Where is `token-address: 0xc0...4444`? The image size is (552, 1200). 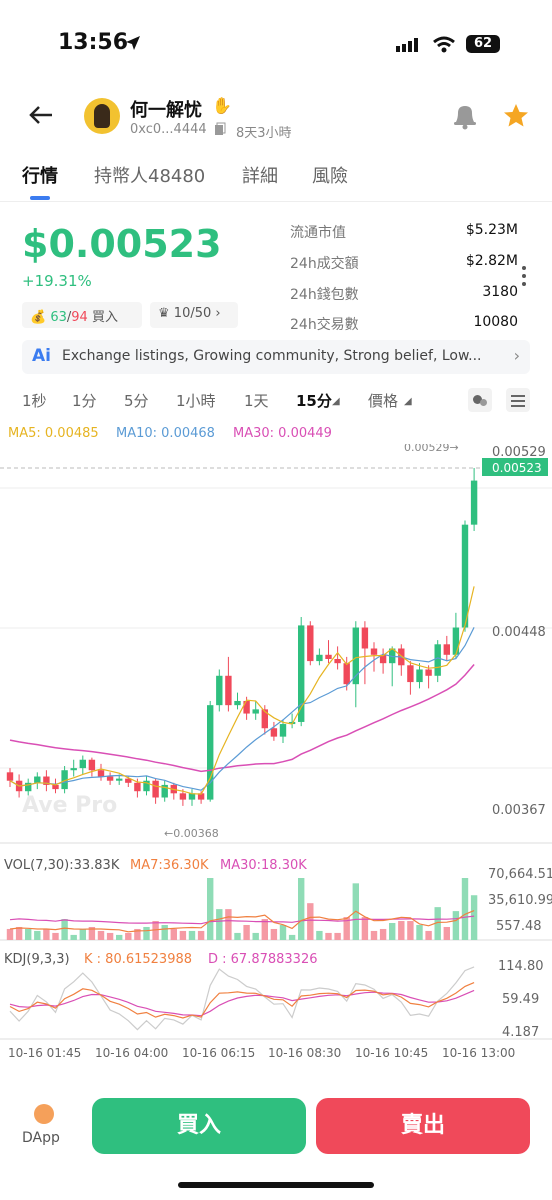 token-address: 0xc0...4444 is located at coordinates (168, 129).